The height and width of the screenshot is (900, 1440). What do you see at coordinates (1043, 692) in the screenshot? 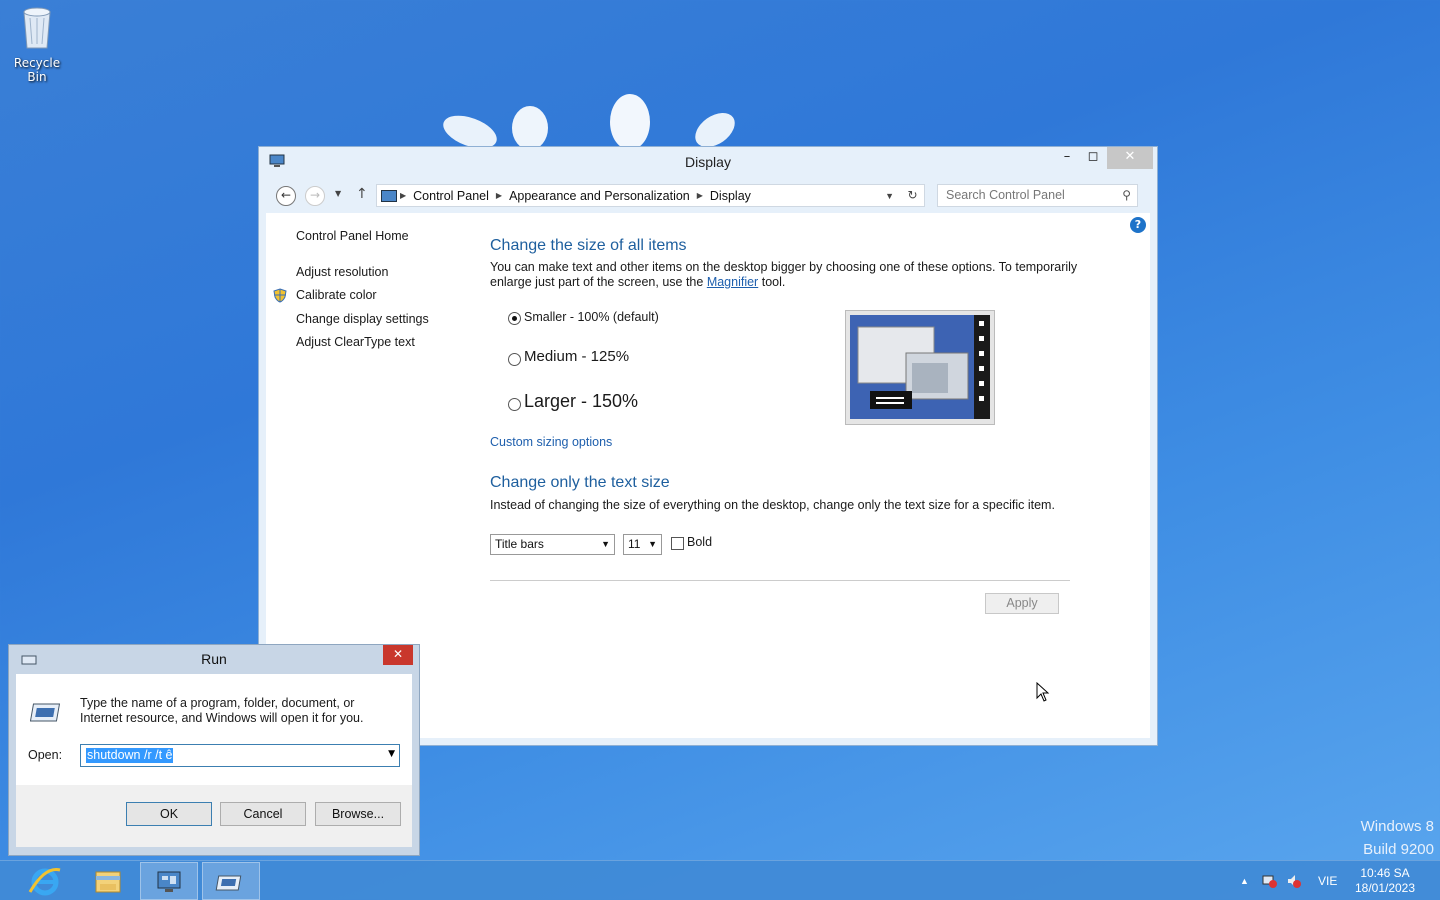
I see `mouse-cursor-icon` at bounding box center [1043, 692].